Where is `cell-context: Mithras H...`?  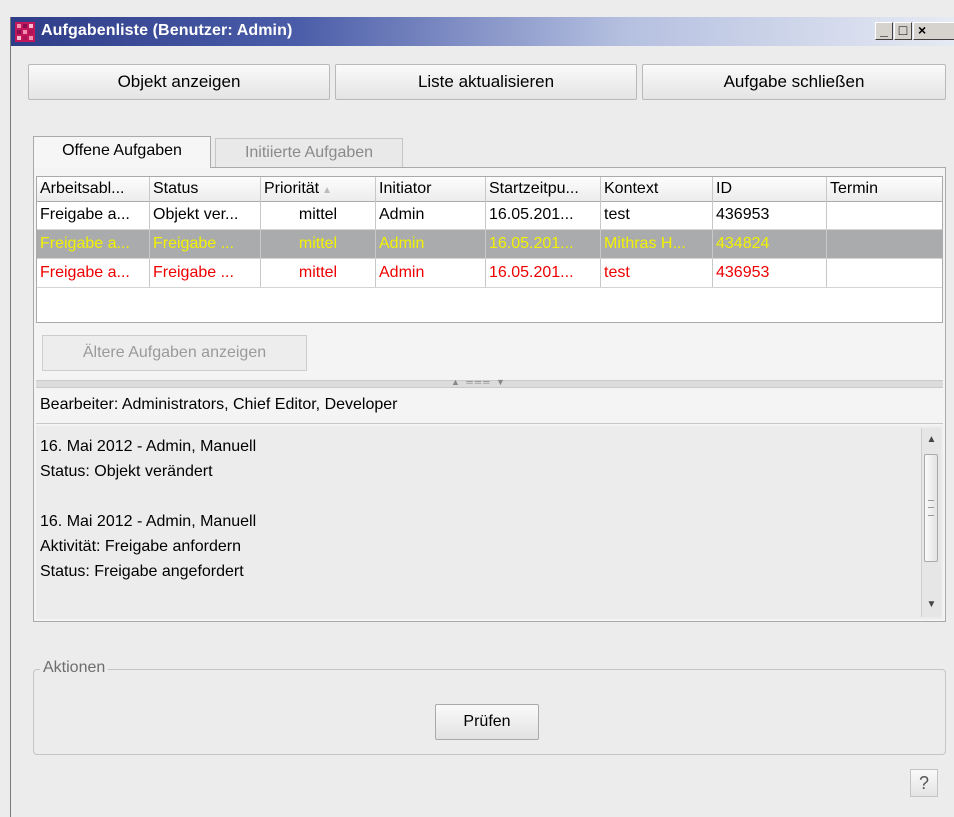 cell-context: Mithras H... is located at coordinates (657, 244).